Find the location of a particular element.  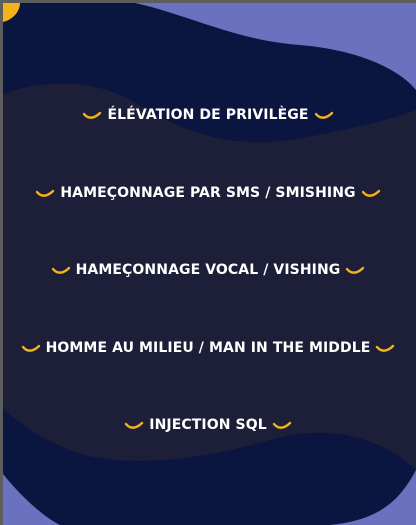

list-item: HOMME AU MILIEU / MAN IN THE MIDDLE is located at coordinates (208, 348).